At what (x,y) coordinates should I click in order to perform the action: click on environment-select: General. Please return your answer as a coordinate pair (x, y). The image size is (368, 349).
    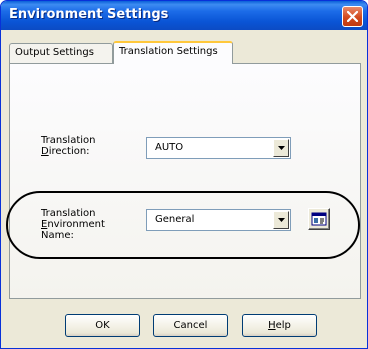
    Looking at the image, I should click on (218, 220).